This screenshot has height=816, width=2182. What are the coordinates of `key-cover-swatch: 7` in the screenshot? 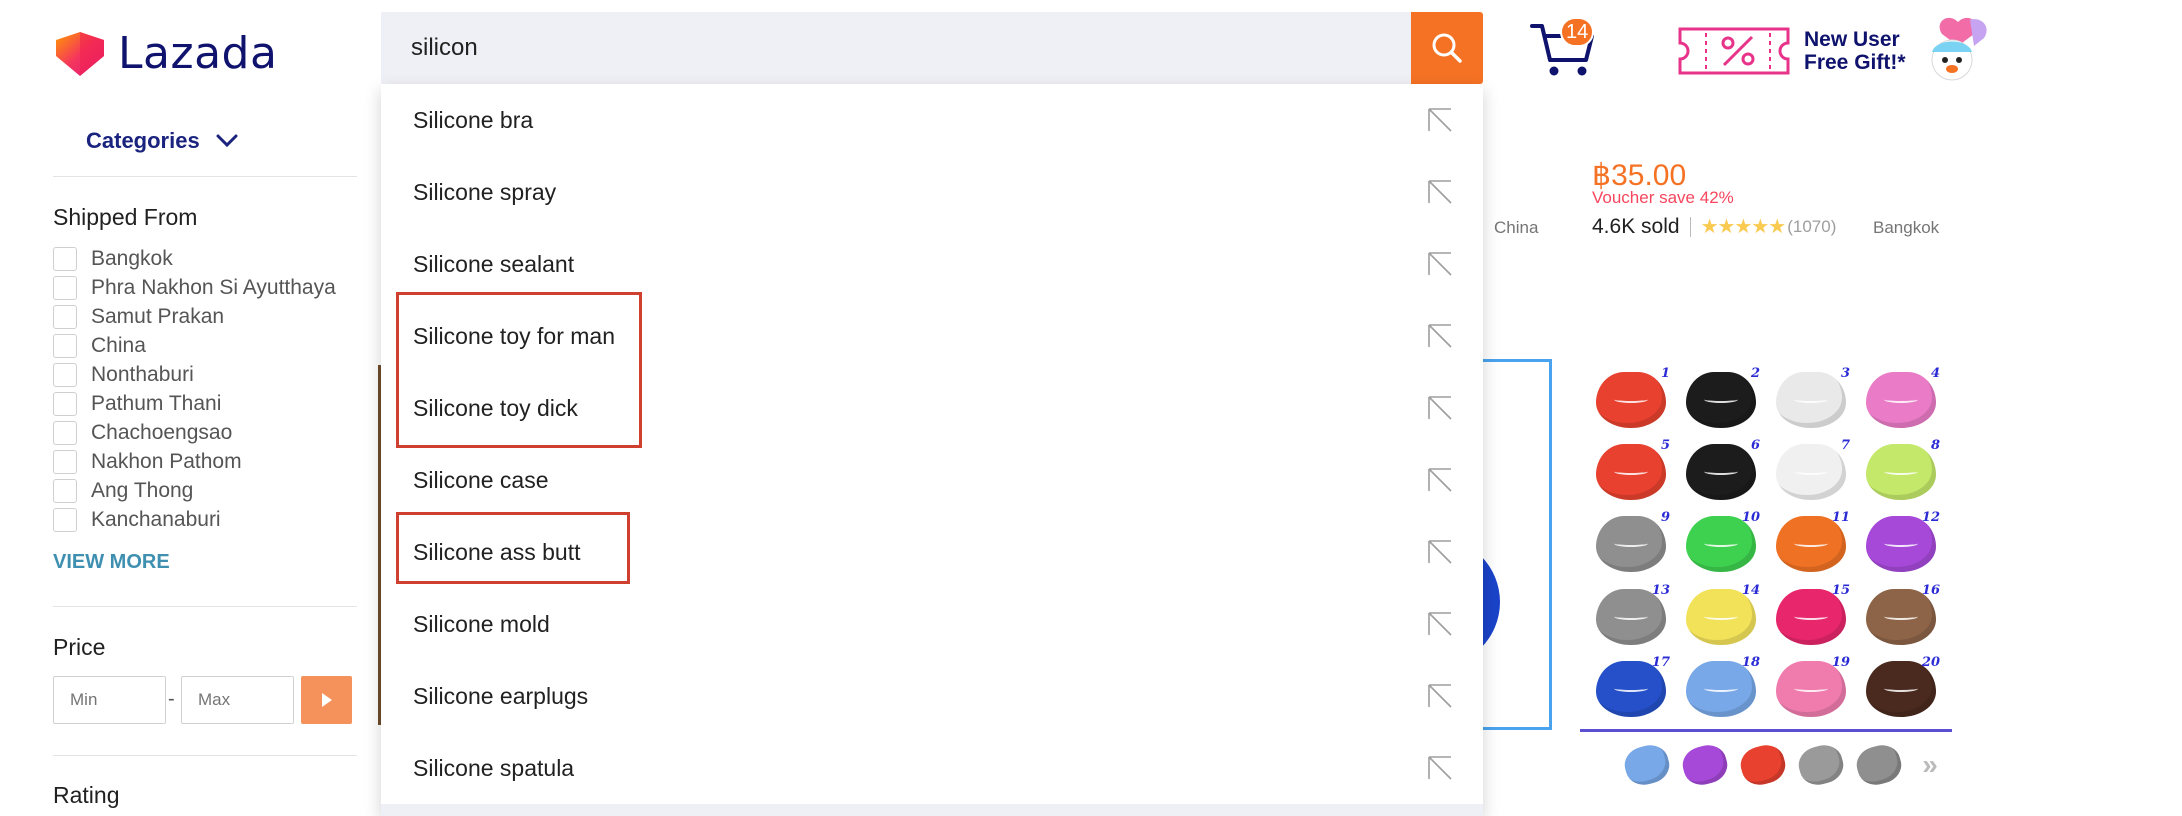 It's located at (1811, 472).